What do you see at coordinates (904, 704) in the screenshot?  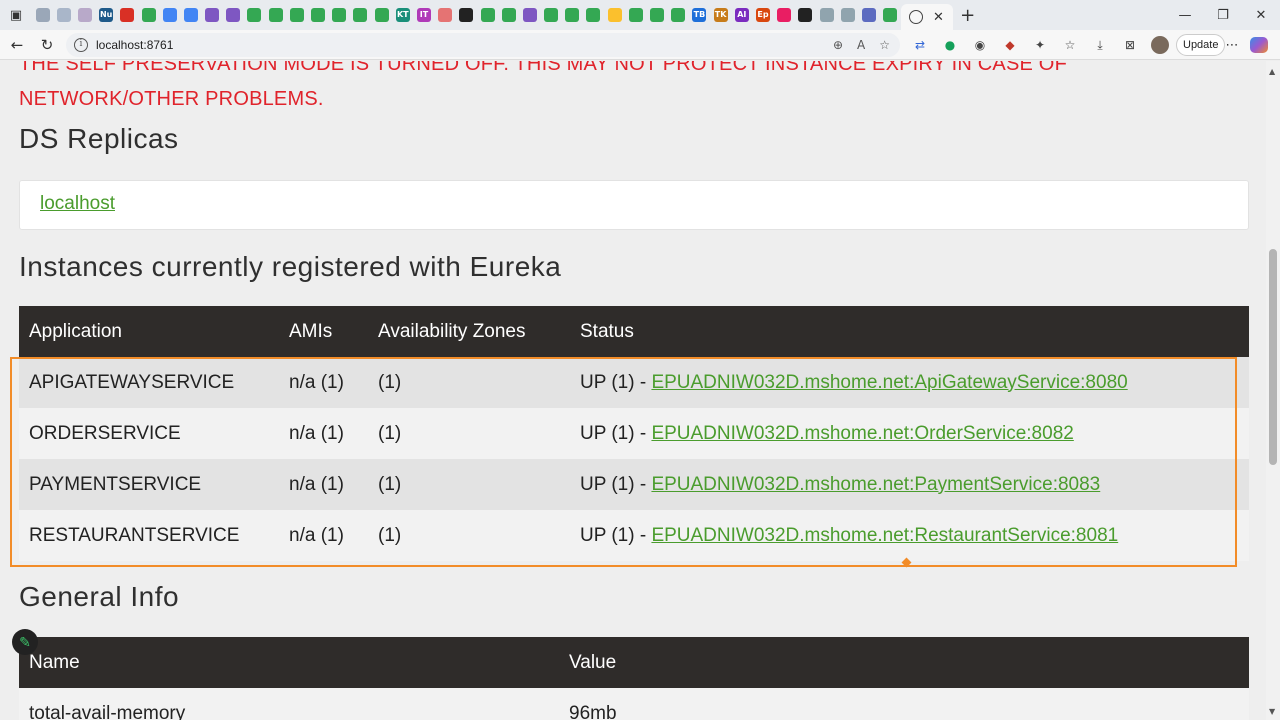 I see `general-value: 96mb` at bounding box center [904, 704].